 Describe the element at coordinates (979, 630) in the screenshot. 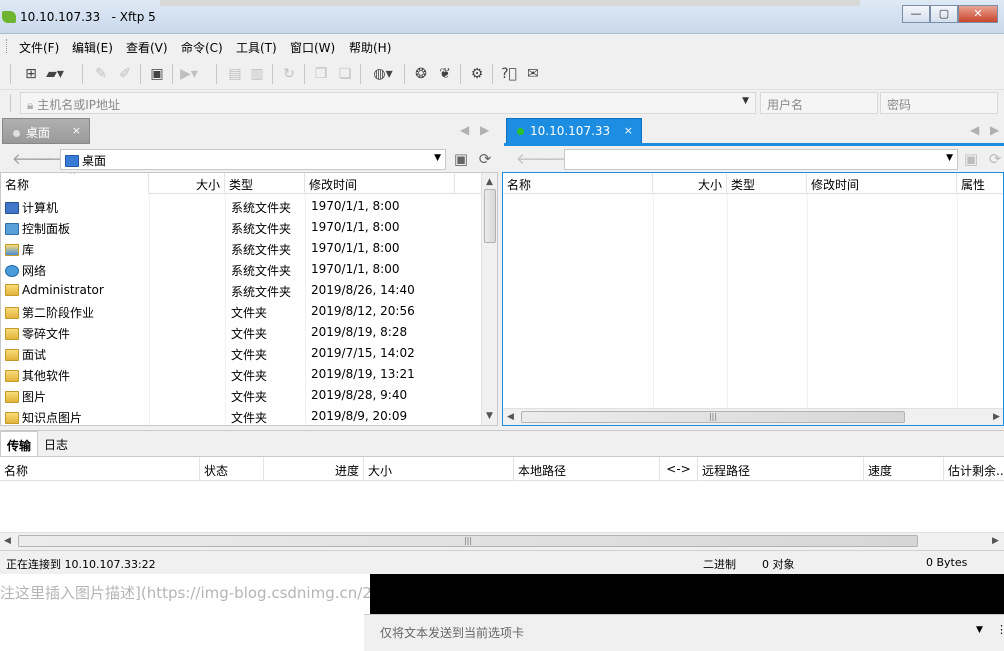

I see `send-dropdown-icon: ▼` at that location.